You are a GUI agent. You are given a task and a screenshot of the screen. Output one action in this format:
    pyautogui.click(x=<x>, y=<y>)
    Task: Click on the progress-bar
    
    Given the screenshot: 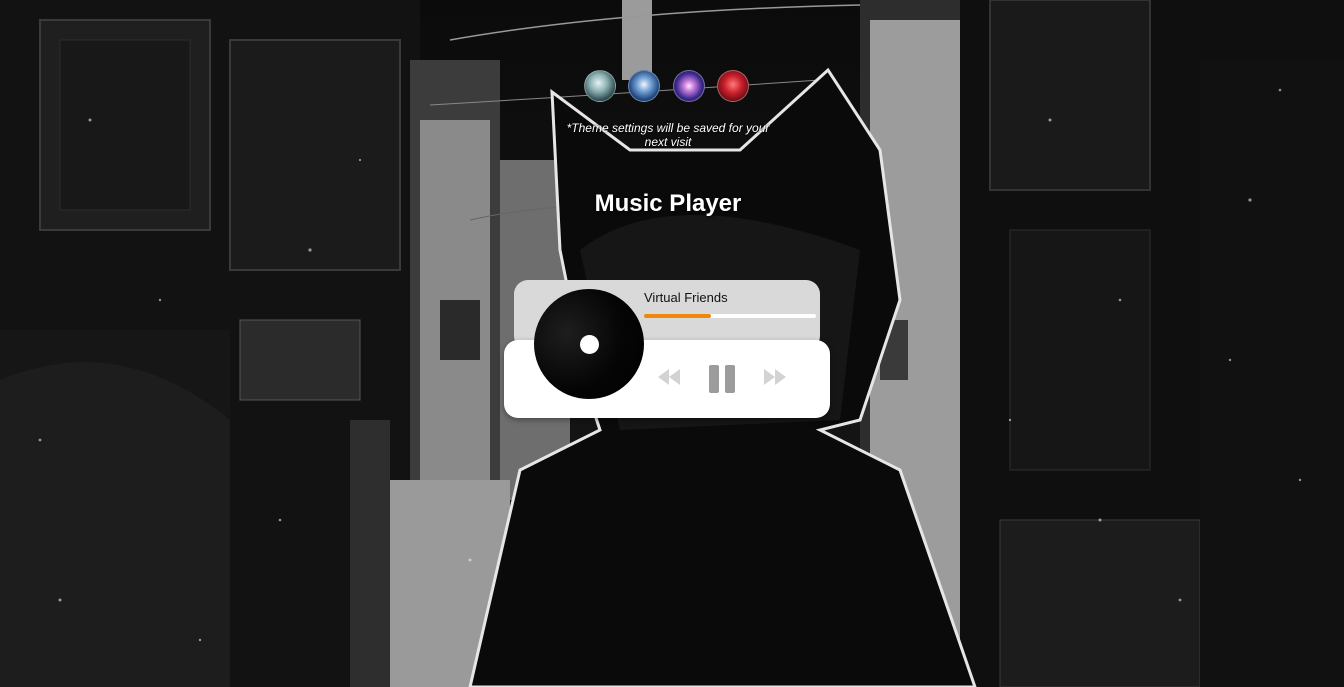 What is the action you would take?
    pyautogui.click(x=730, y=316)
    